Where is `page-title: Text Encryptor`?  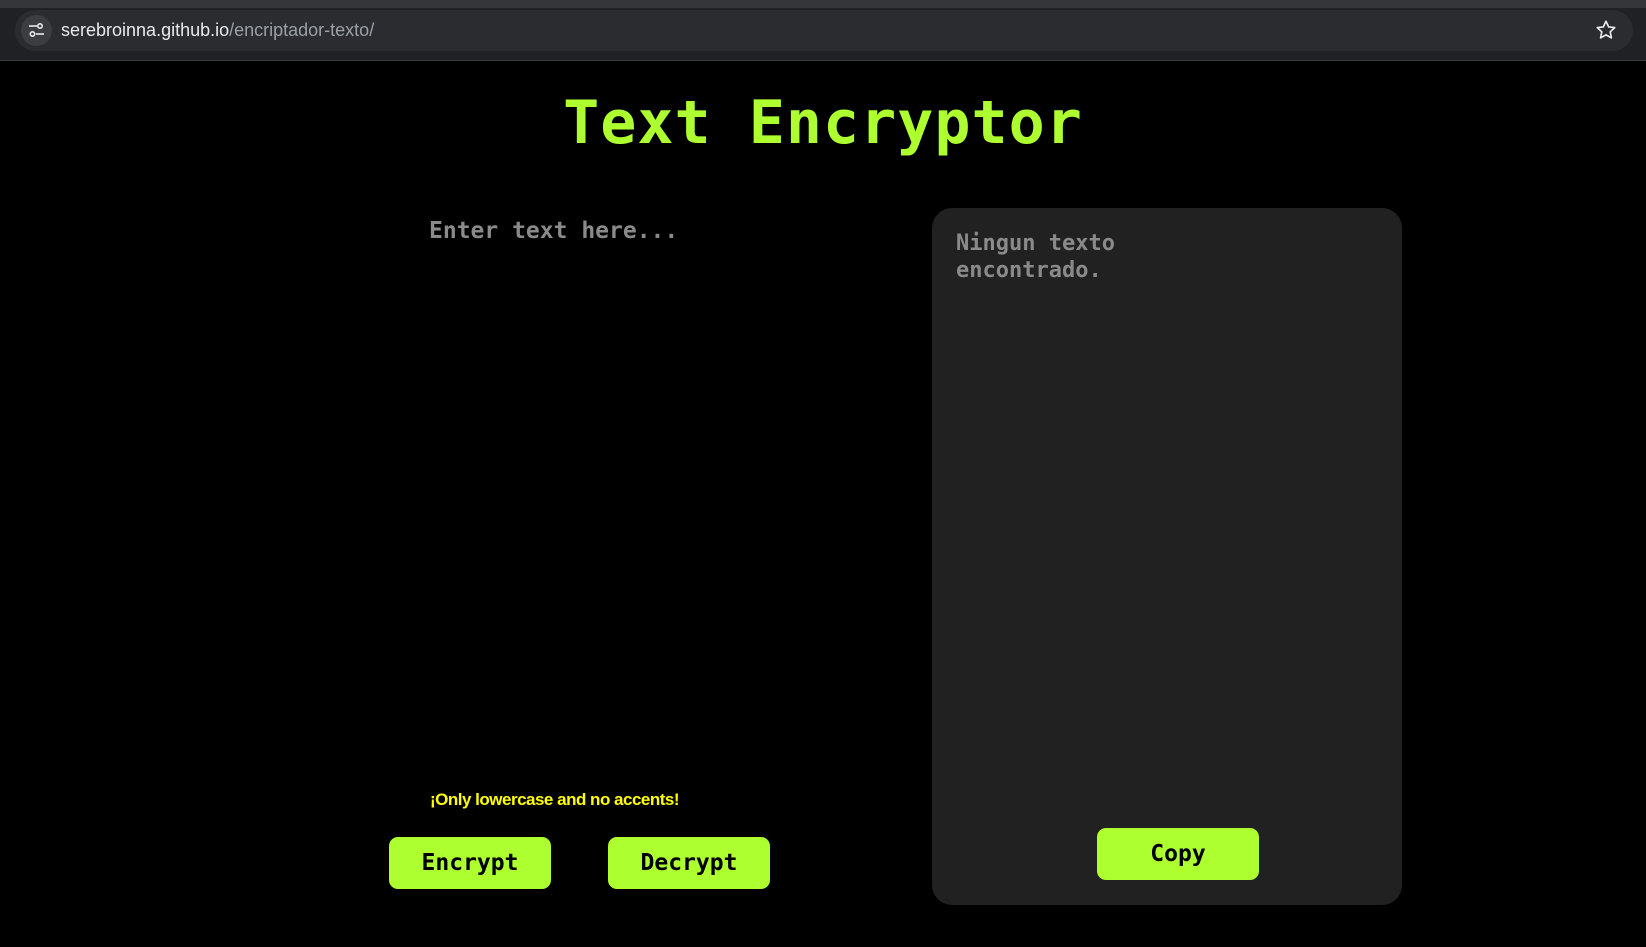
page-title: Text Encryptor is located at coordinates (823, 123).